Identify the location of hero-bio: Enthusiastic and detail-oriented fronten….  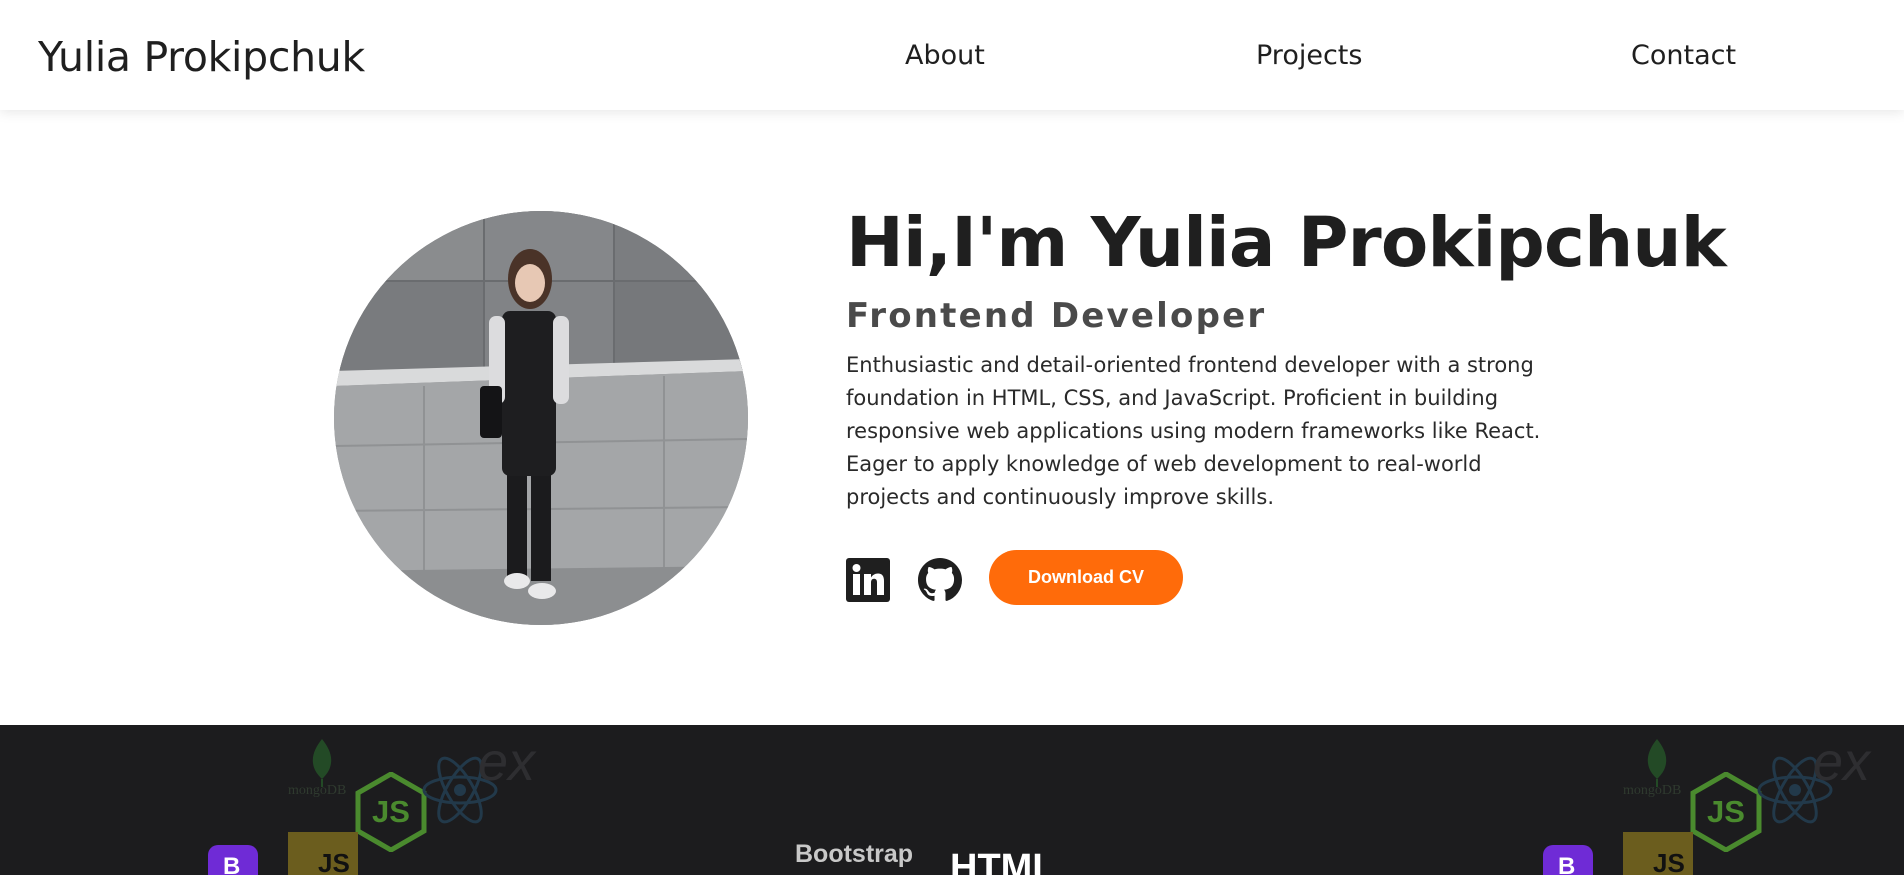
(1193, 431).